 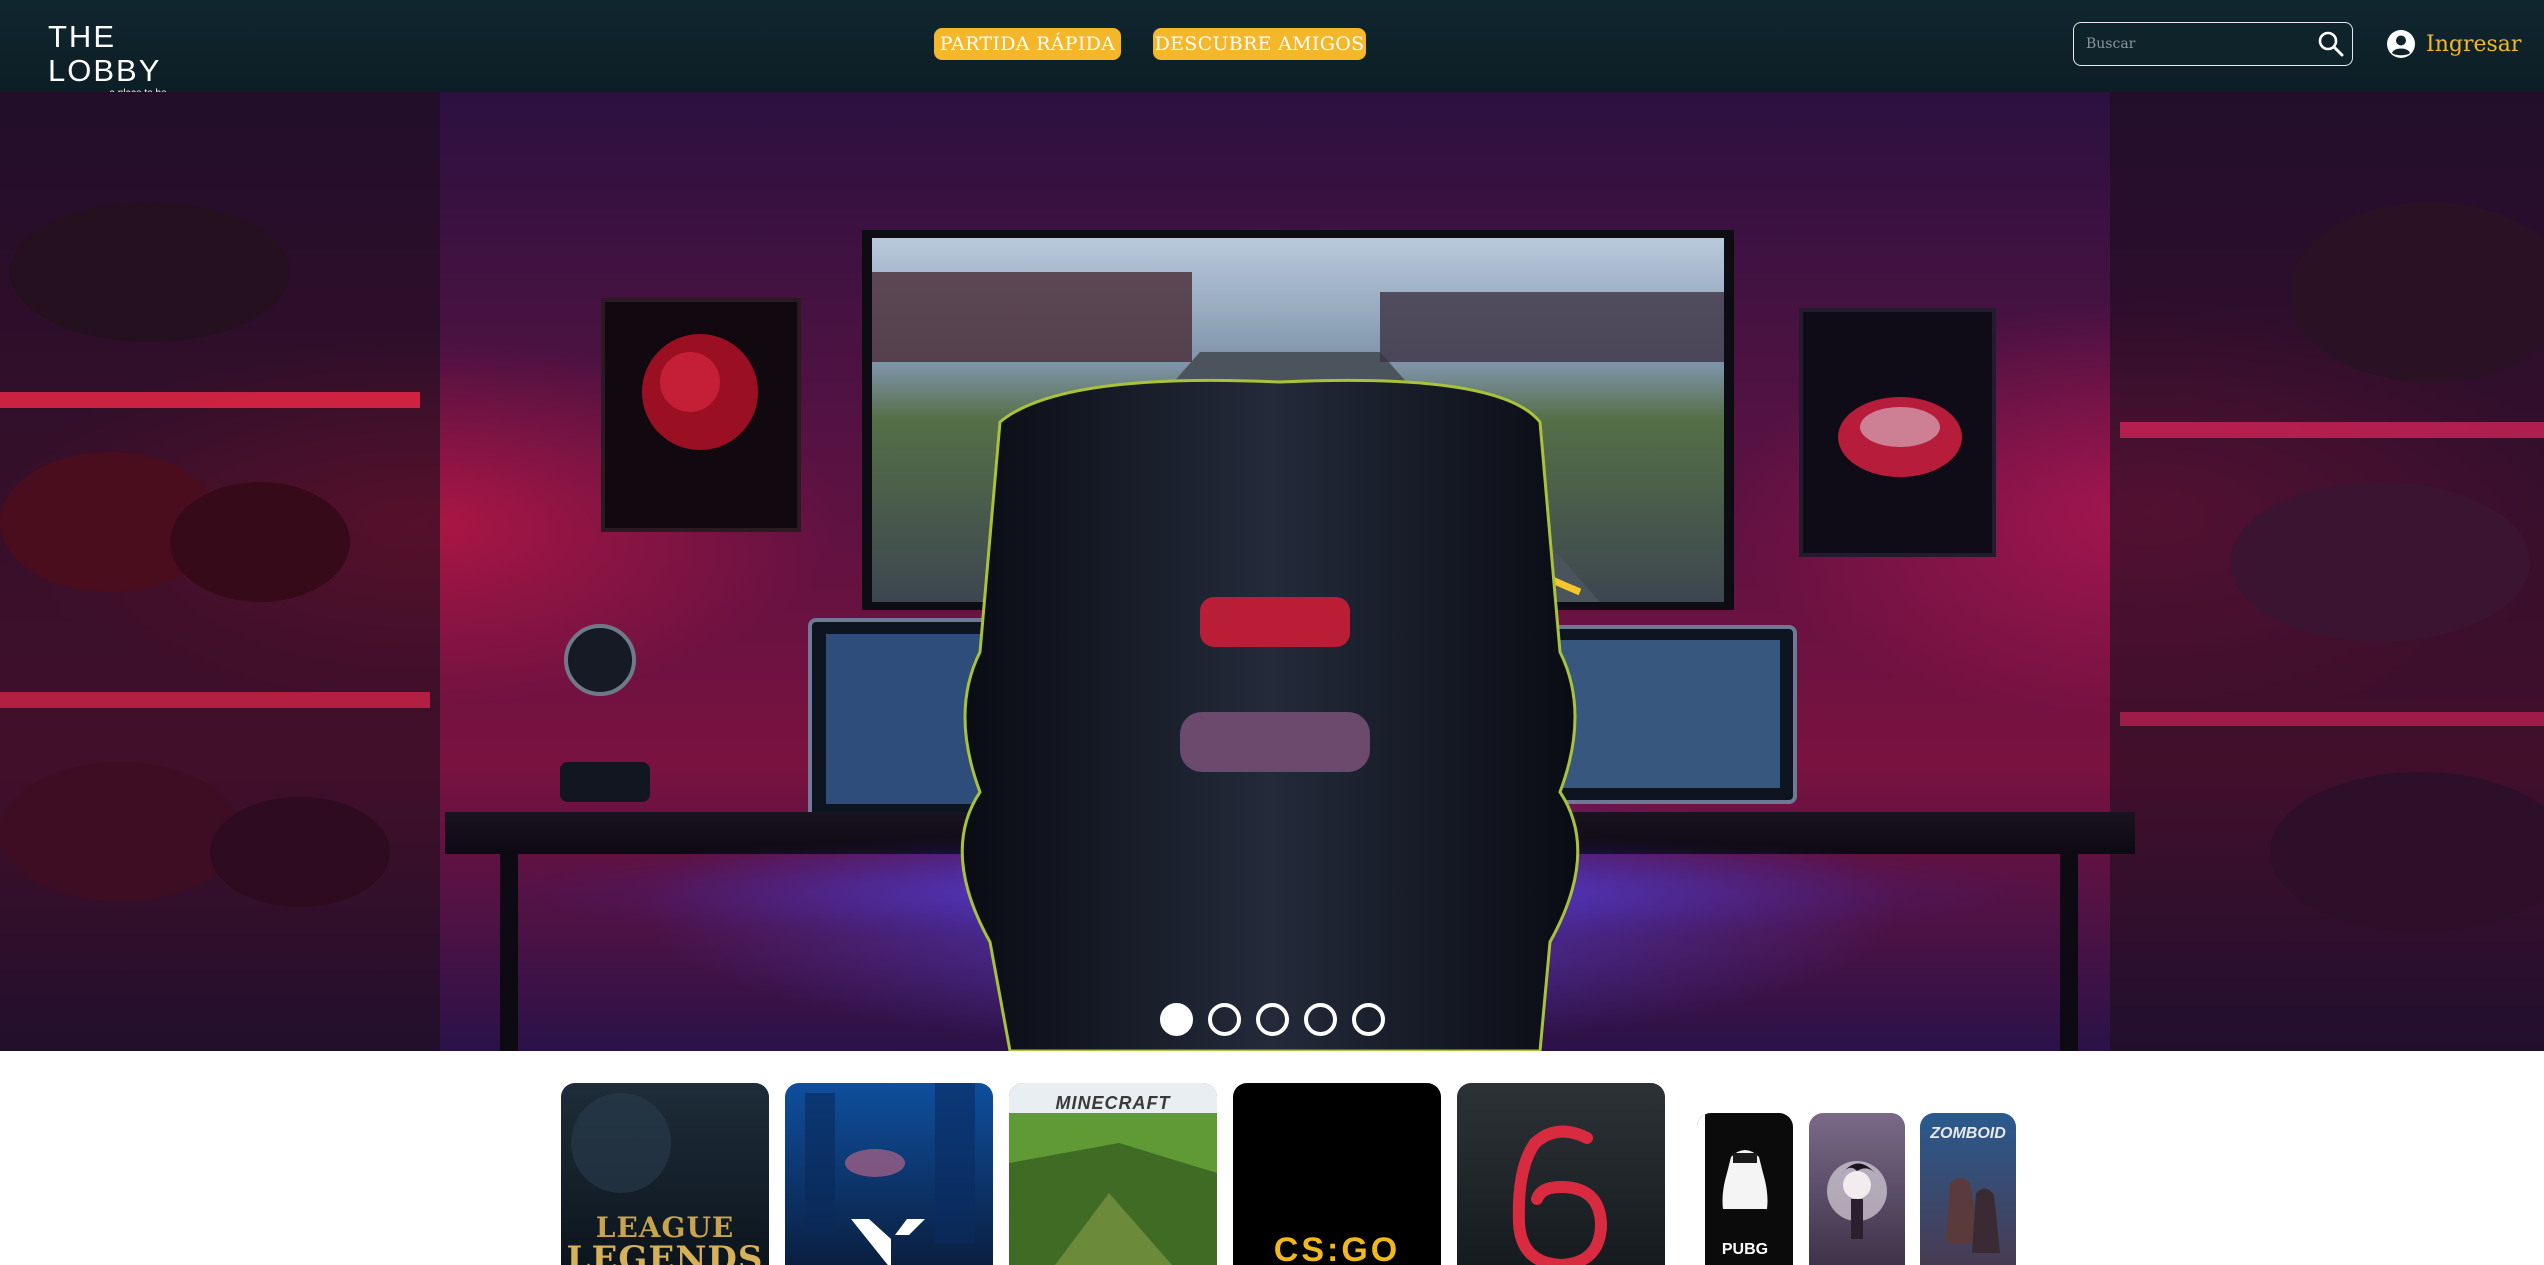 I want to click on search-box, so click(x=2213, y=44).